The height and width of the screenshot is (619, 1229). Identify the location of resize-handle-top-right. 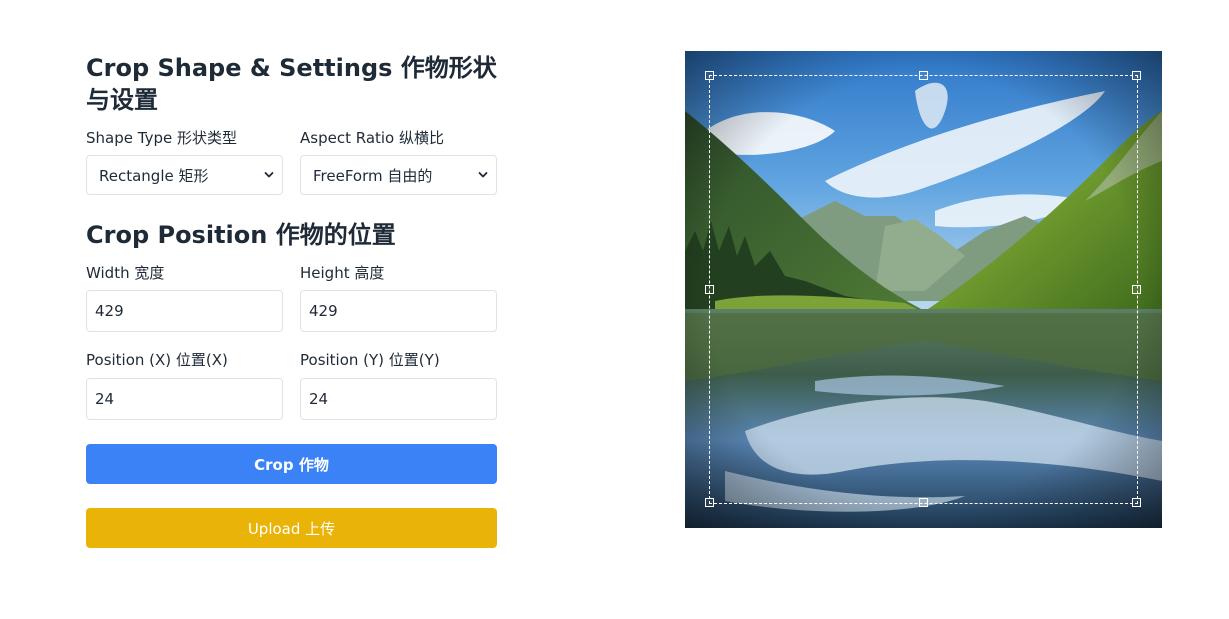
(1136, 75).